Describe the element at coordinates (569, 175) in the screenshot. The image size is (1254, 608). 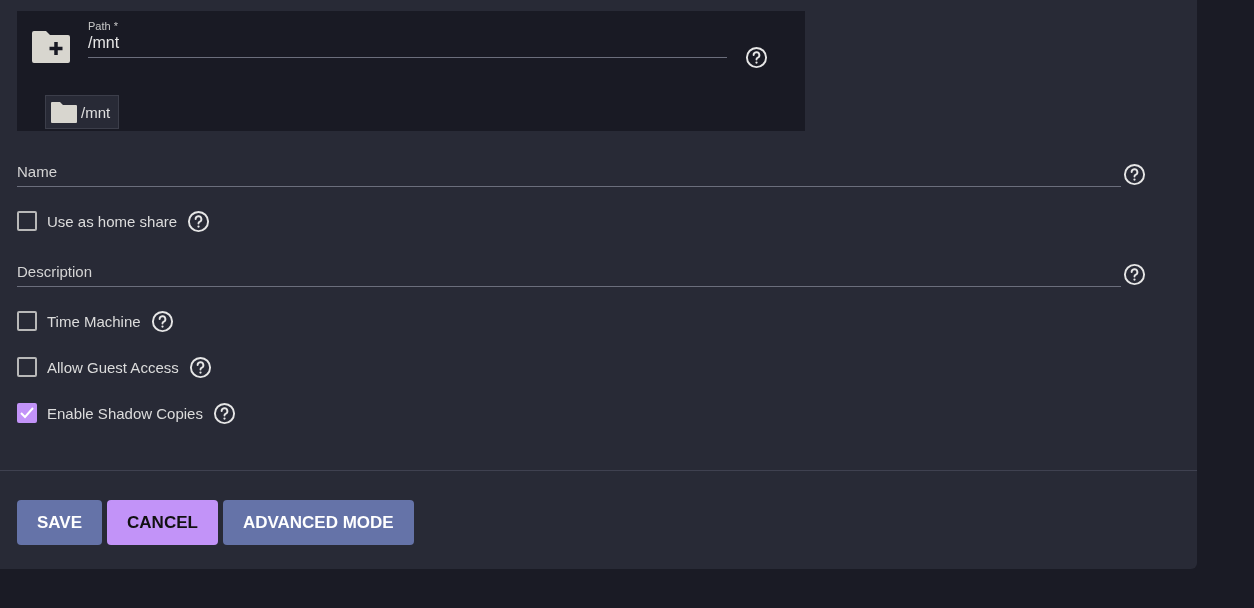
I see `text-field: Name` at that location.